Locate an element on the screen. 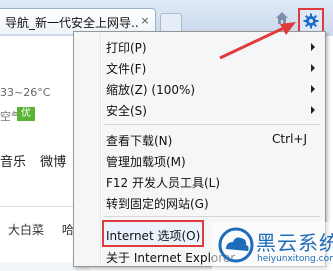 This screenshot has width=333, height=271. nav-link-weibo: 微博 is located at coordinates (53, 160).